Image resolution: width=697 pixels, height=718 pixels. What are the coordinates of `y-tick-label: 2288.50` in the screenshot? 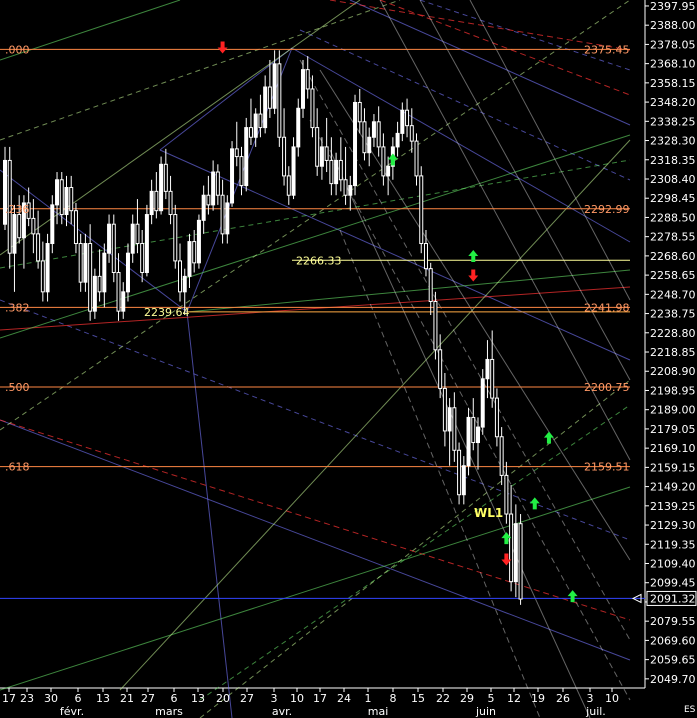 It's located at (673, 217).